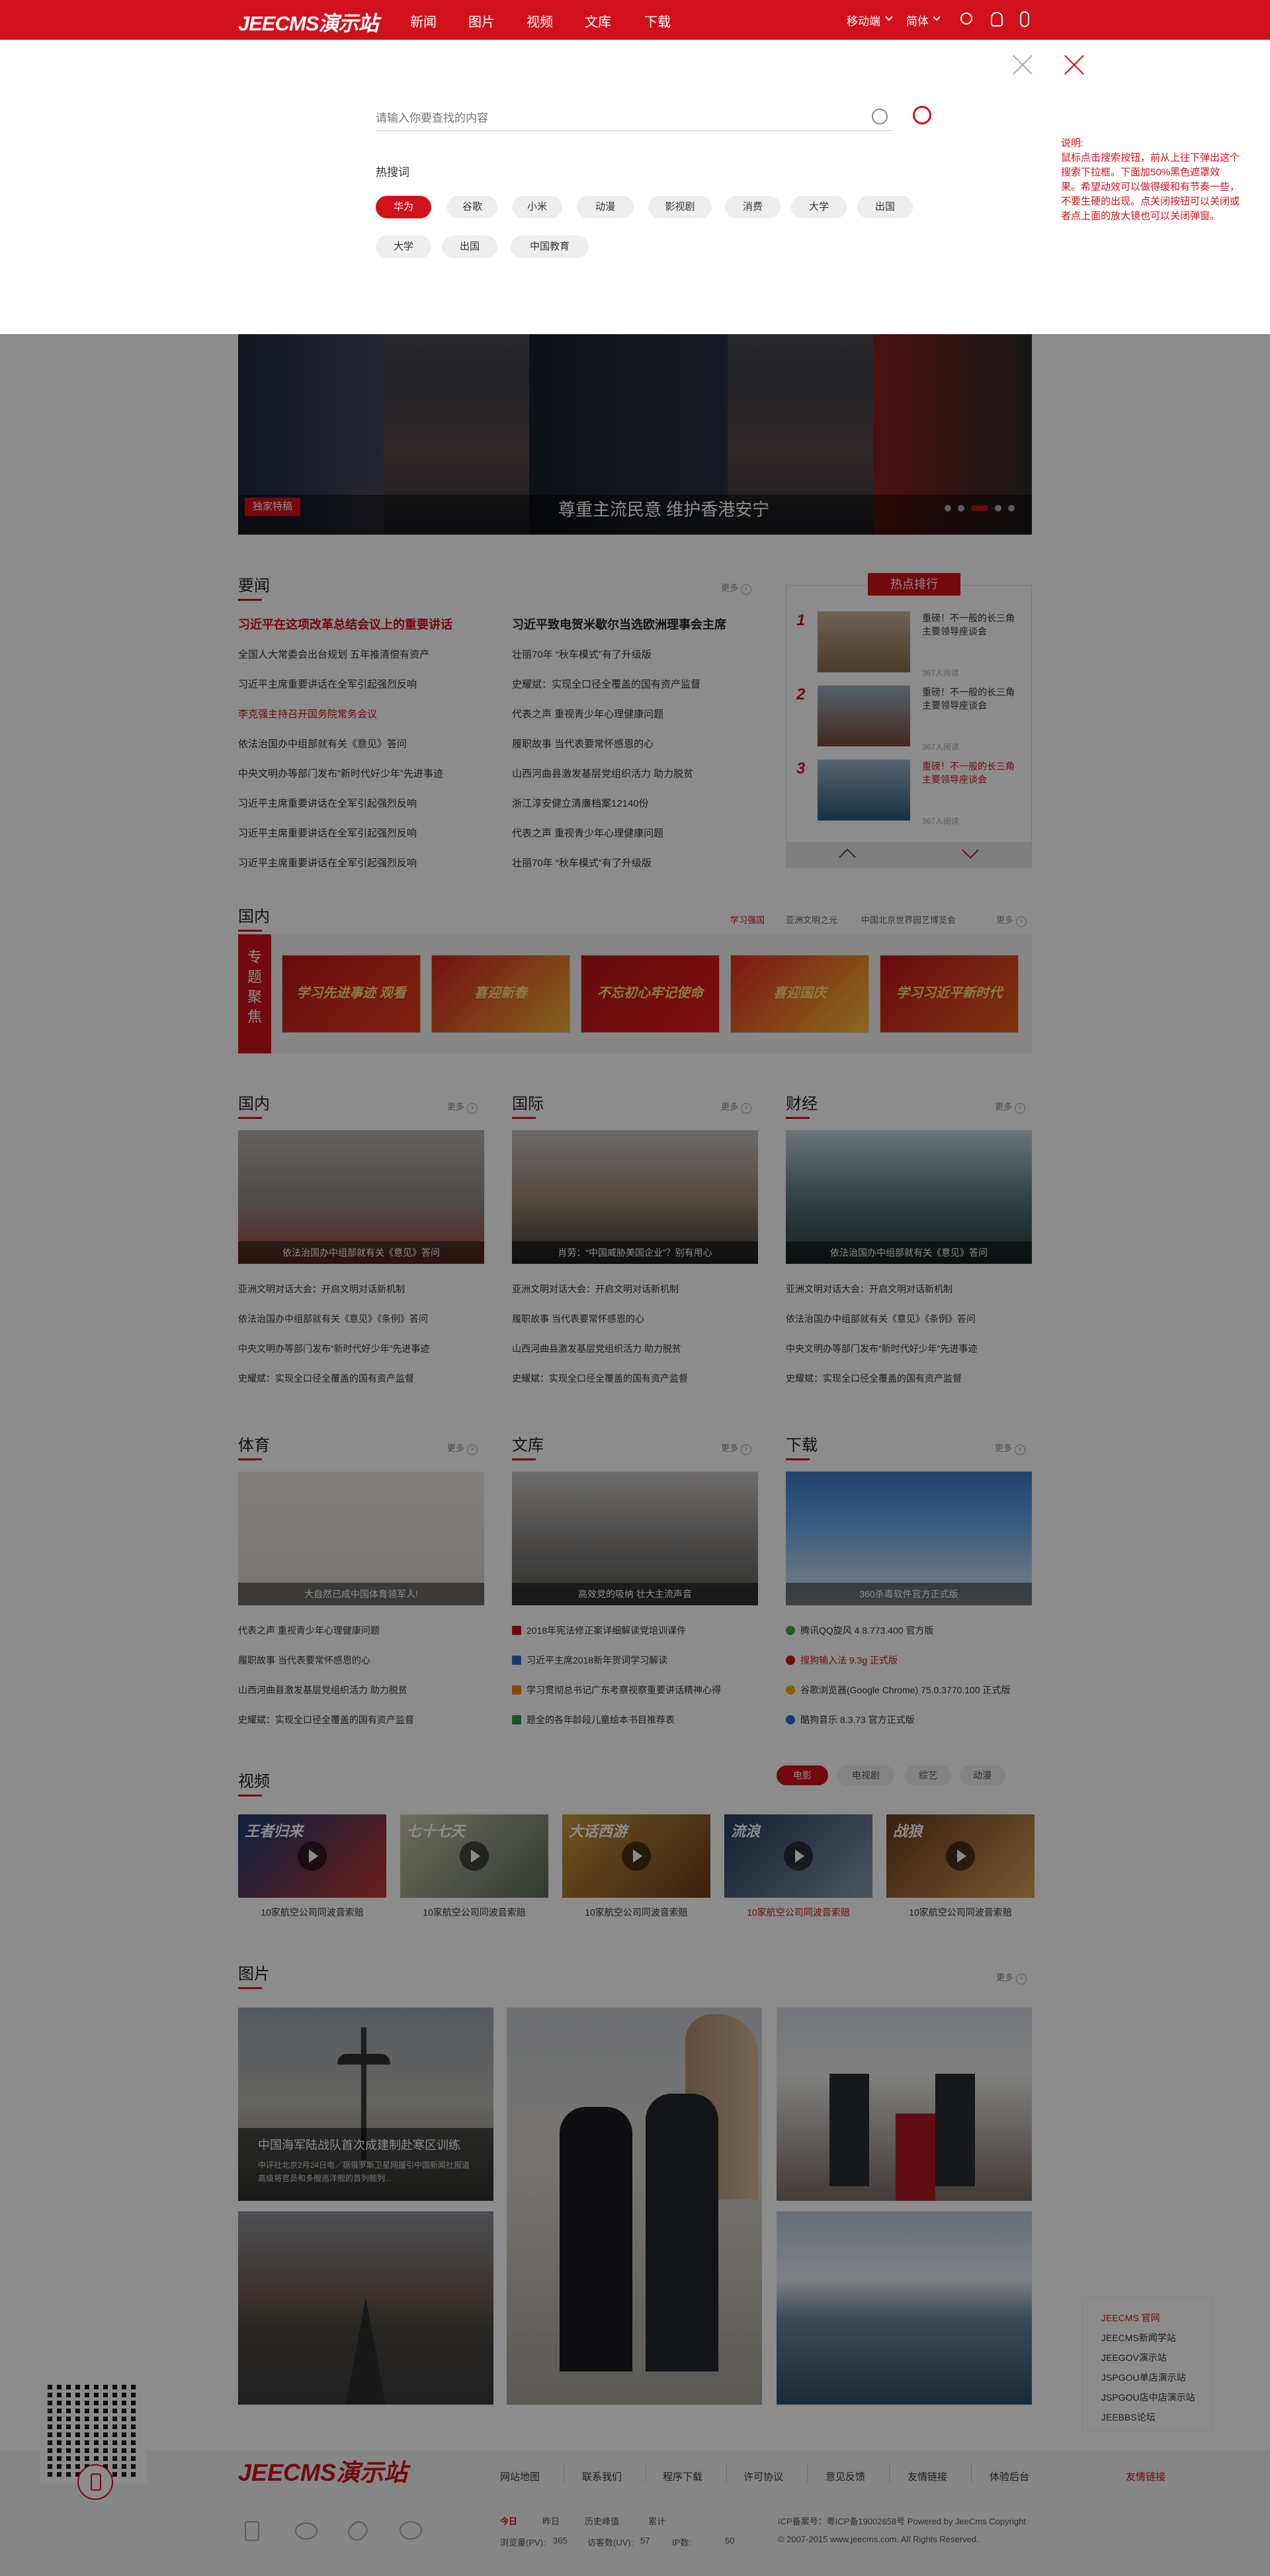 The image size is (1270, 2576). Describe the element at coordinates (403, 207) in the screenshot. I see `hot-tag: 华为` at that location.